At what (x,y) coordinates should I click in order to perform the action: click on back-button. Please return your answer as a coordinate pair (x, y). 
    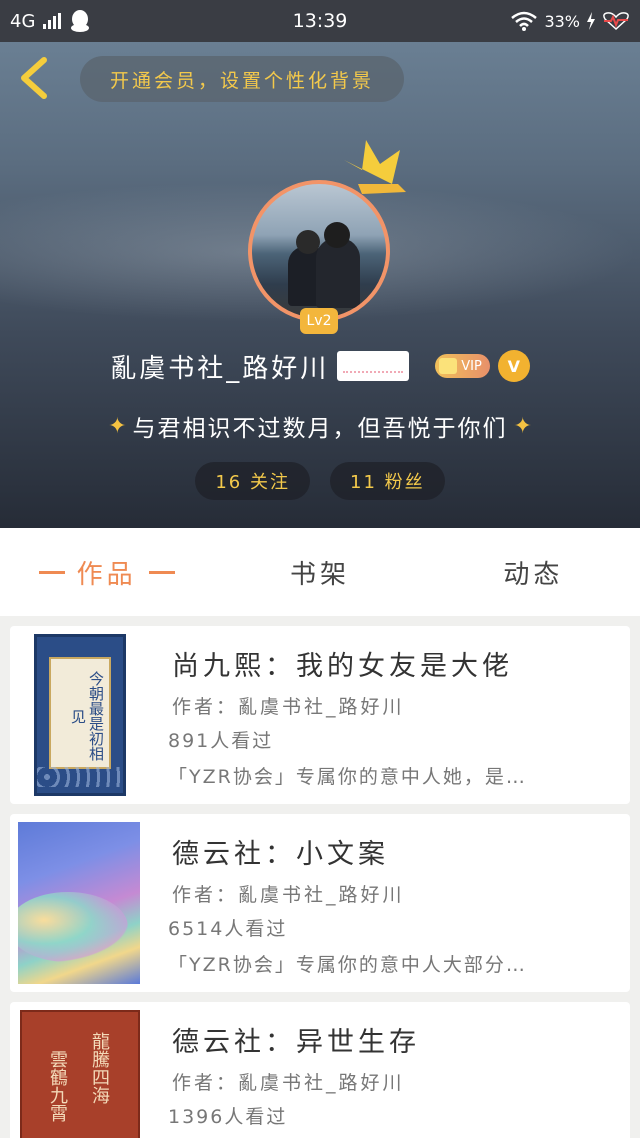
    Looking at the image, I should click on (36, 78).